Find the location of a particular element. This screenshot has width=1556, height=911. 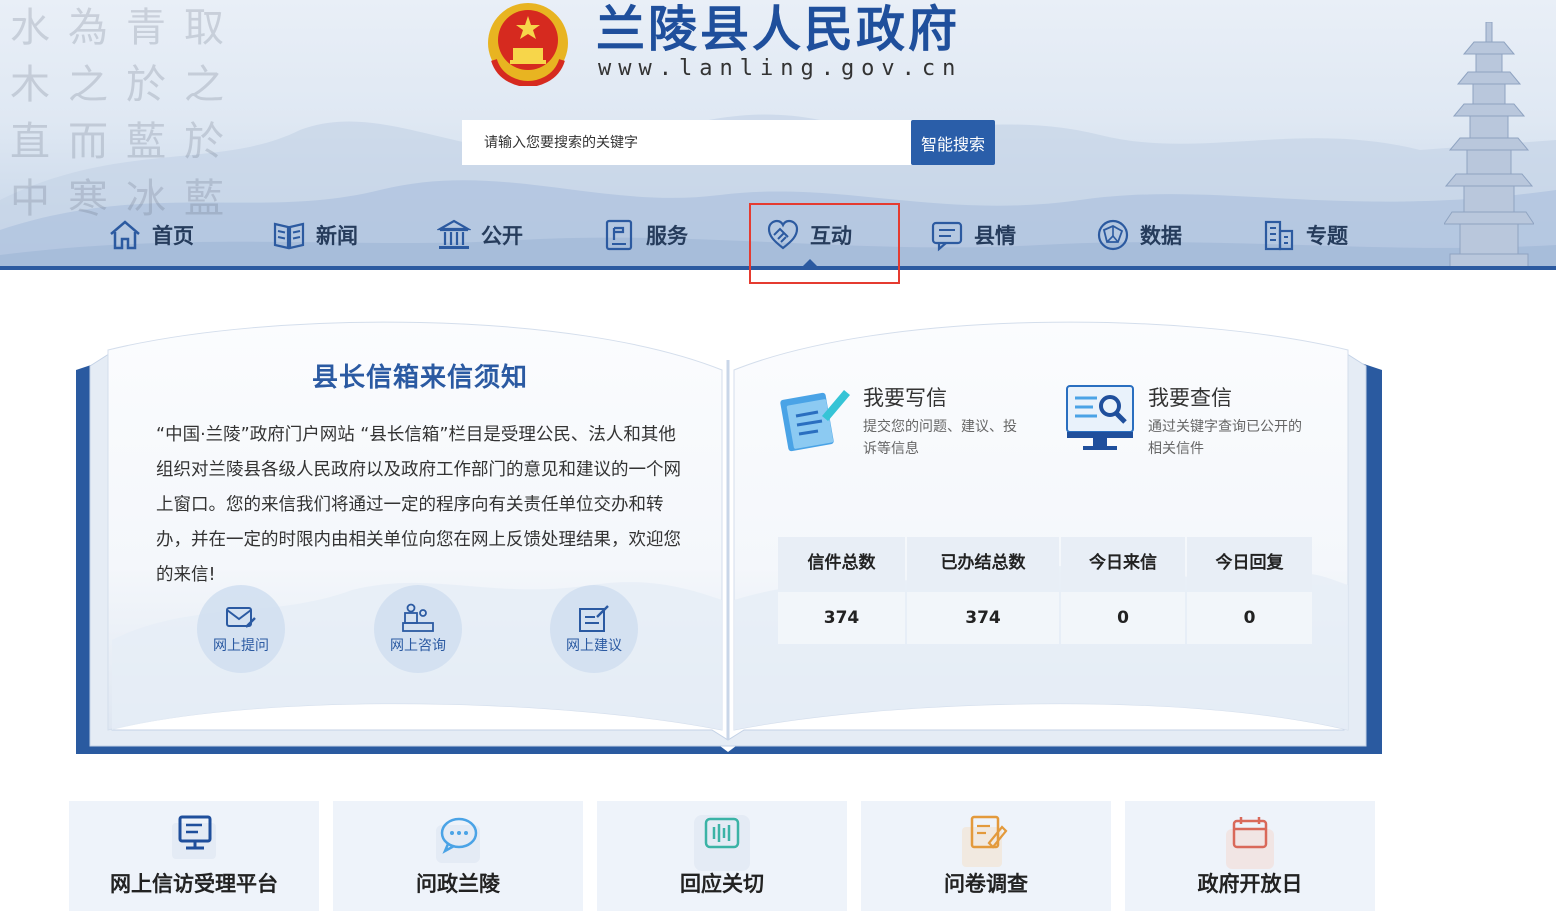

nav-label: 公开 is located at coordinates (502, 236).